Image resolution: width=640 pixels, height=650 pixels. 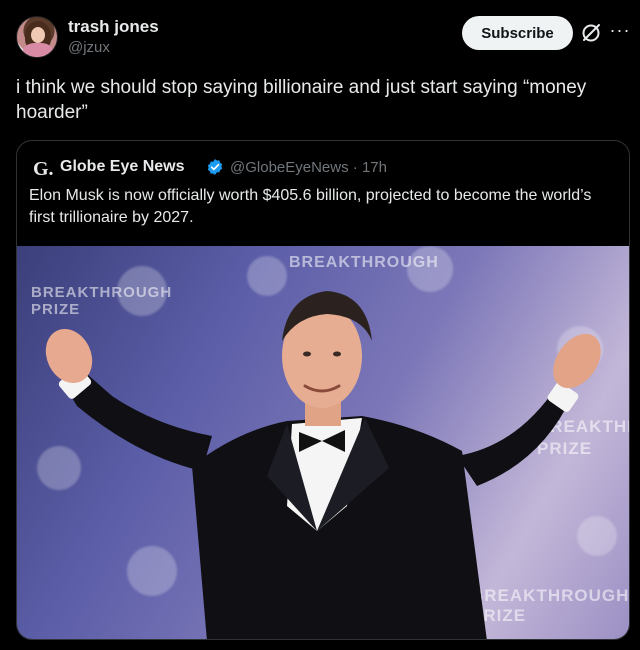 I want to click on quoted-handle-and-time: @GlobeEyeNews · 17h, so click(x=308, y=167).